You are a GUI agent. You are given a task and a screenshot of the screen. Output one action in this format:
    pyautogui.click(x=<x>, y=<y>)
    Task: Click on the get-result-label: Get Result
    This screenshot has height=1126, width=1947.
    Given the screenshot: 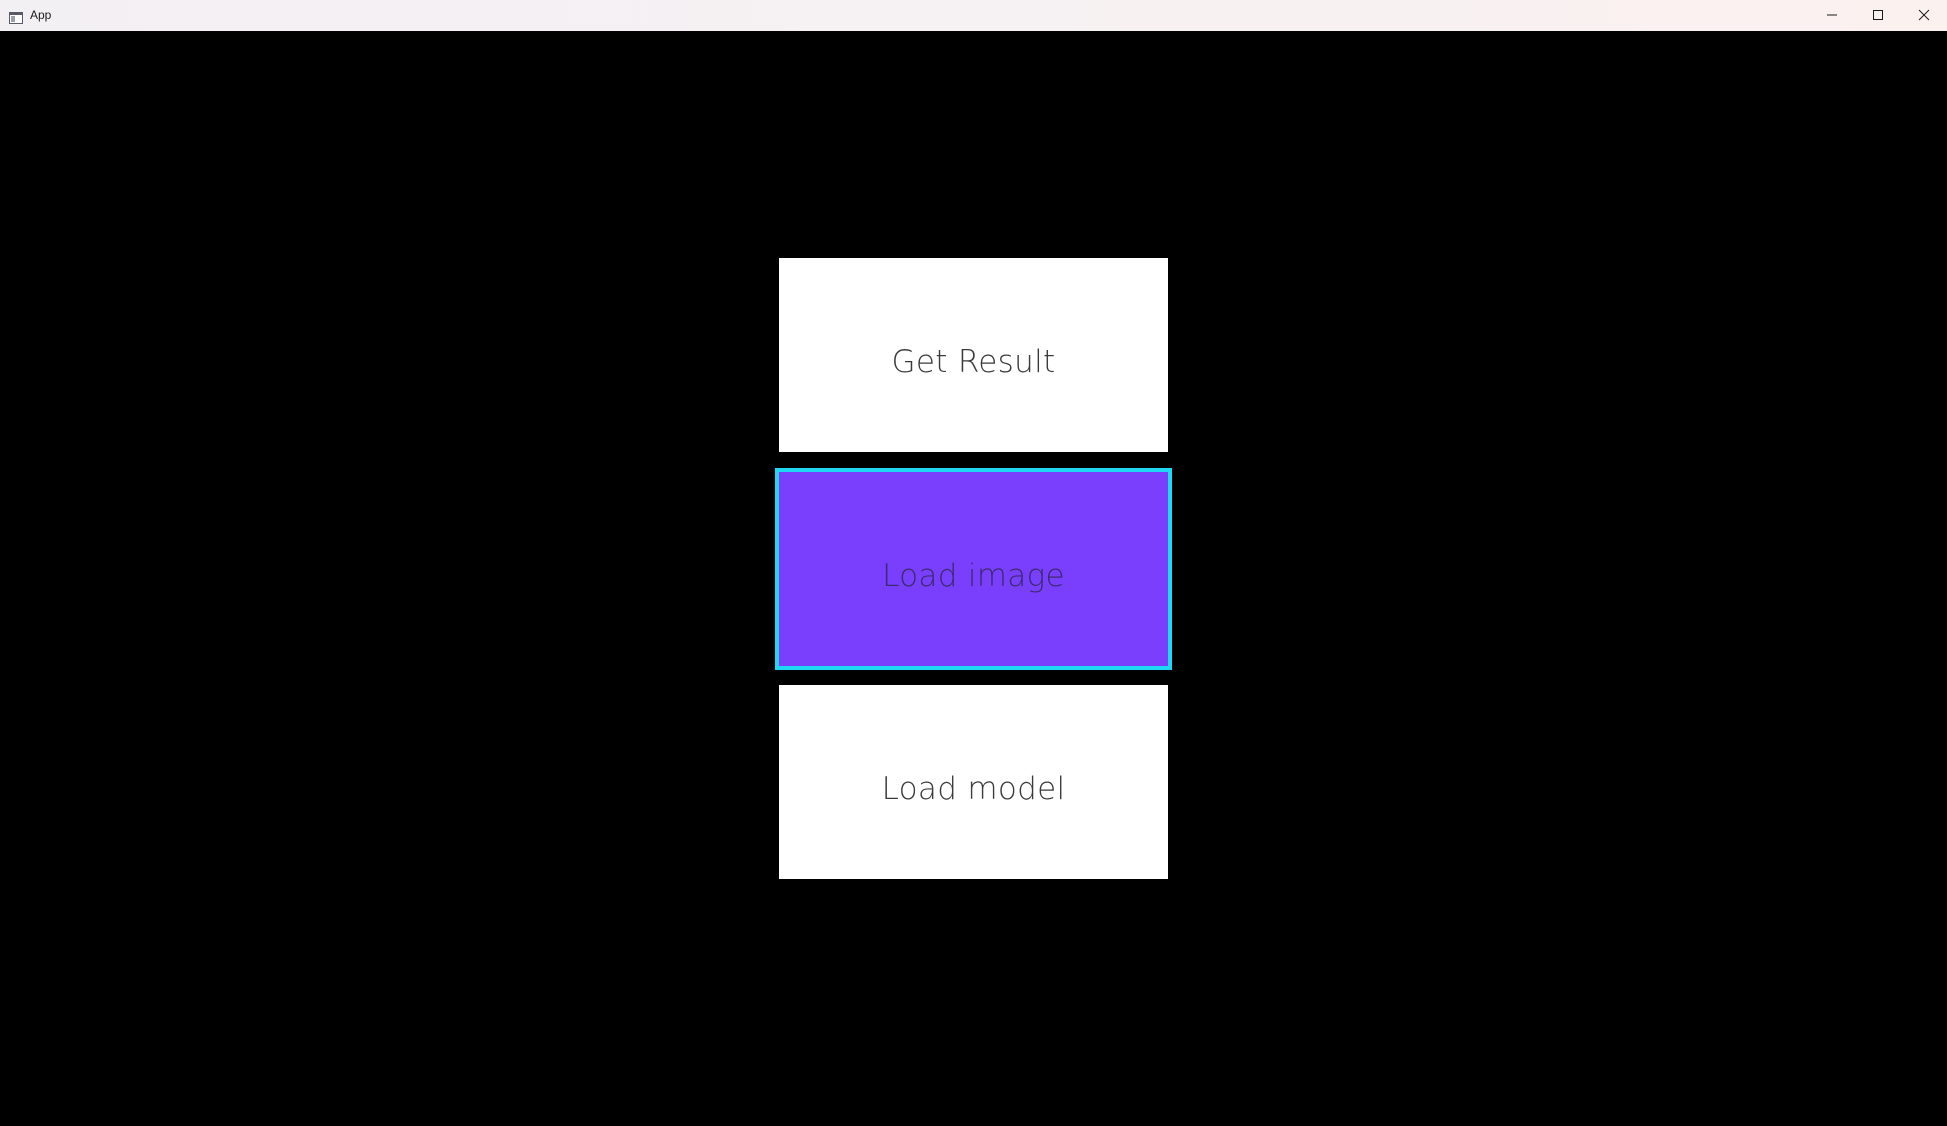 What is the action you would take?
    pyautogui.click(x=973, y=362)
    